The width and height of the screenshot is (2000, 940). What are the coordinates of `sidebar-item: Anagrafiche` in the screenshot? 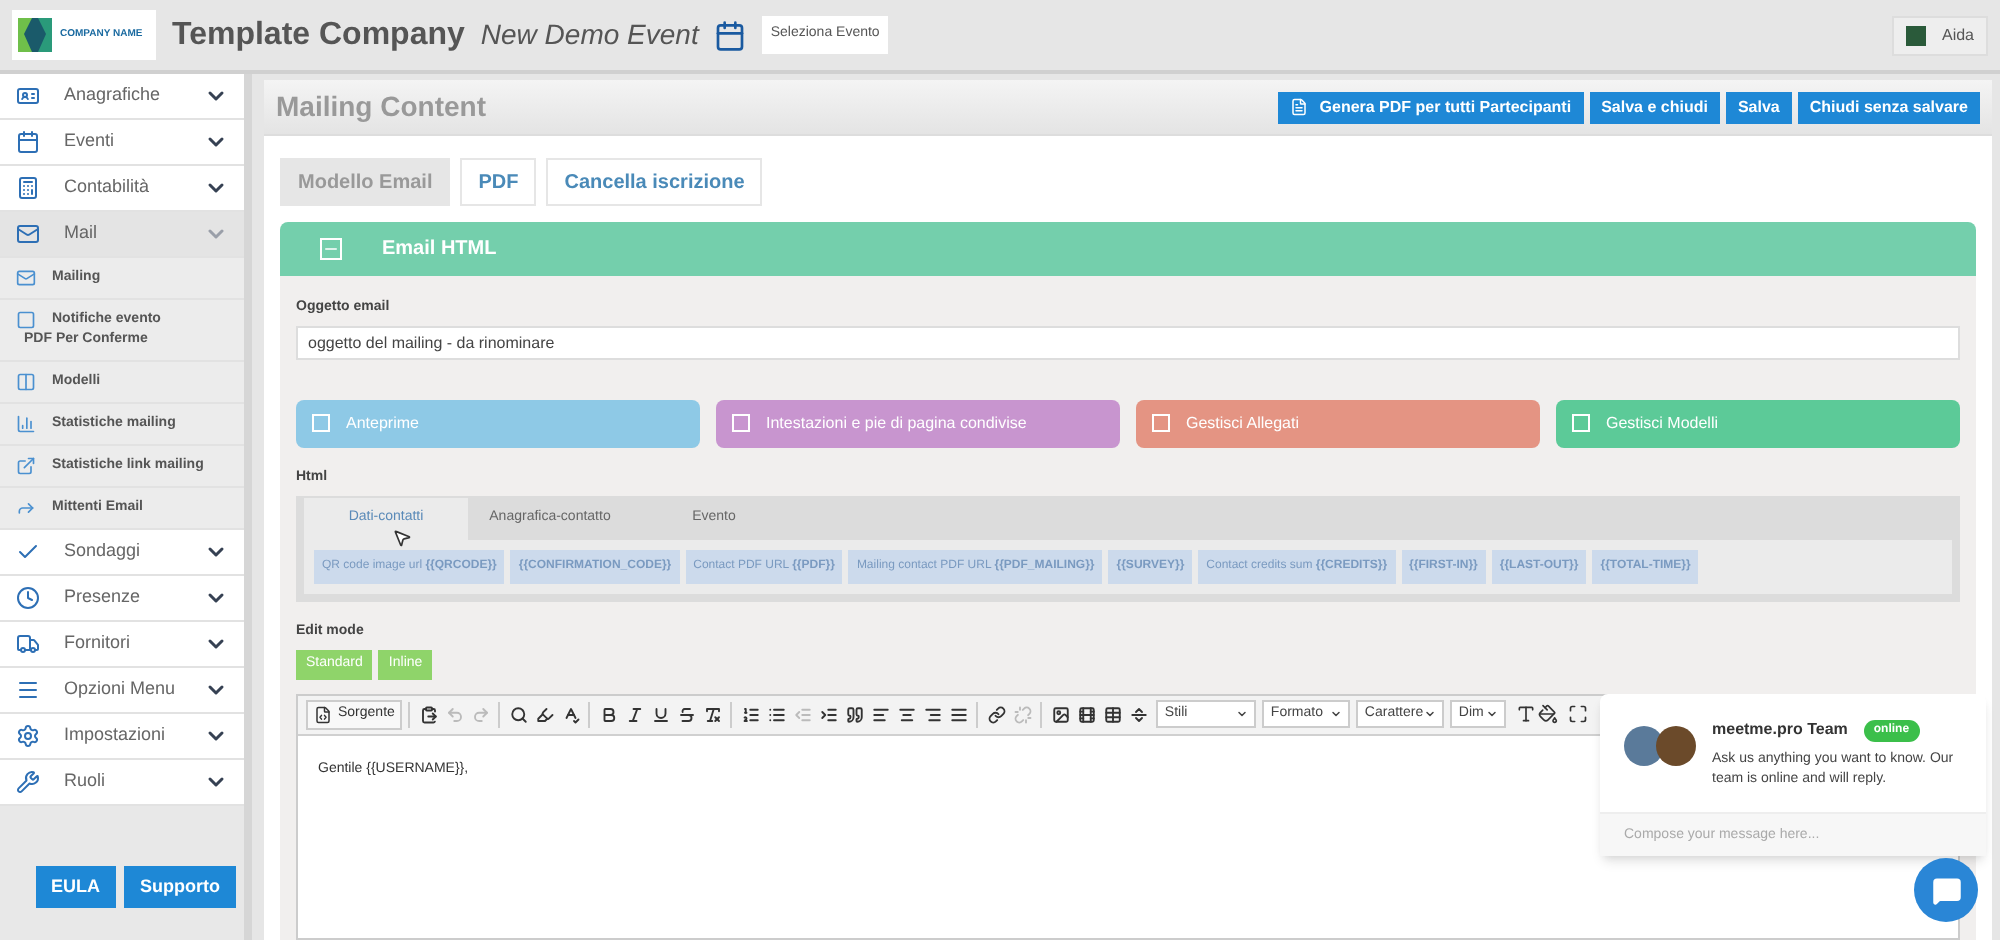 It's located at (122, 97).